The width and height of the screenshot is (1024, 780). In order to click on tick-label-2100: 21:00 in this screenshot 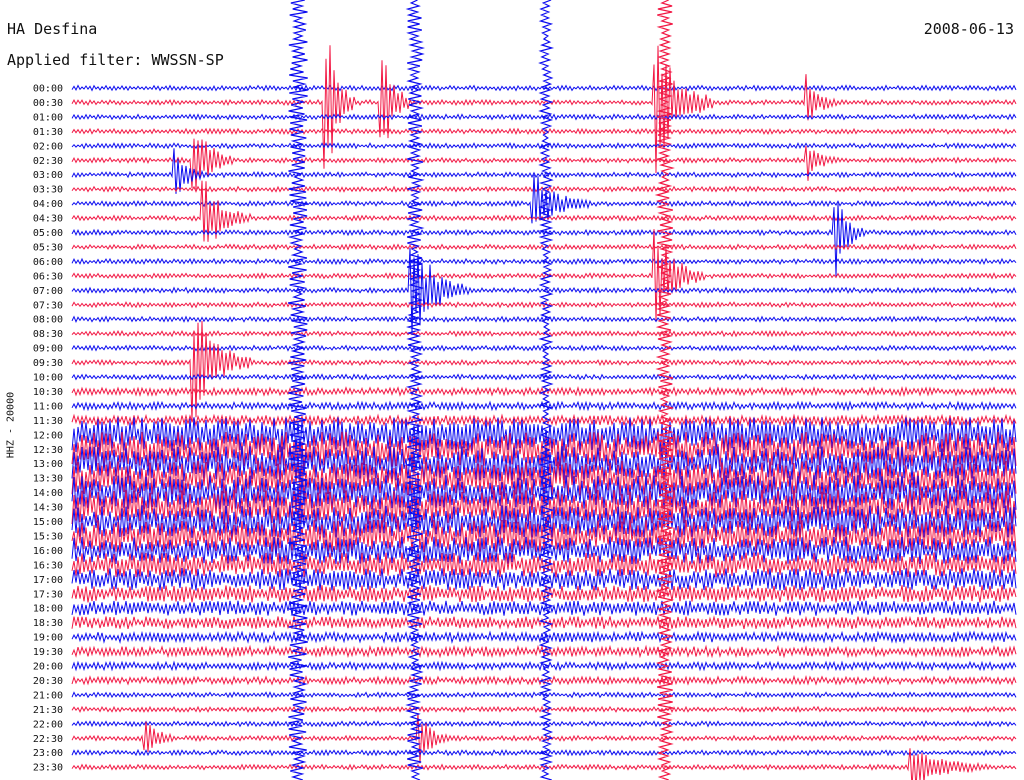, I will do `click(48, 695)`.